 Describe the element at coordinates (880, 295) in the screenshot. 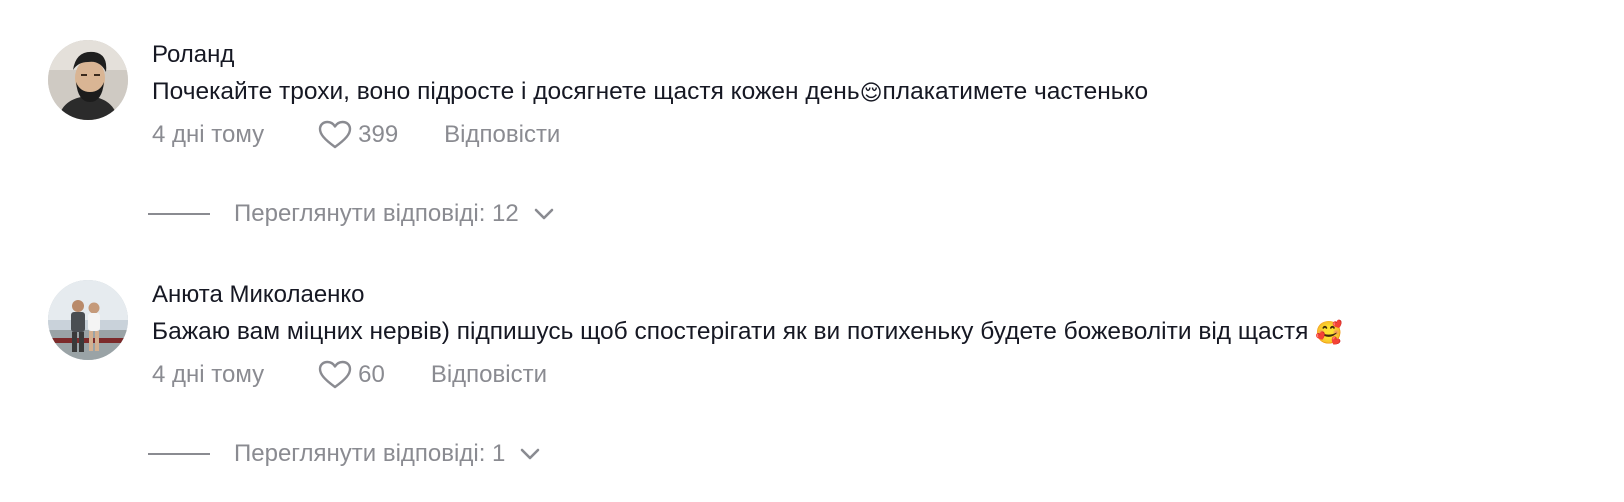

I see `comment-author: Анюта Миколаенко` at that location.